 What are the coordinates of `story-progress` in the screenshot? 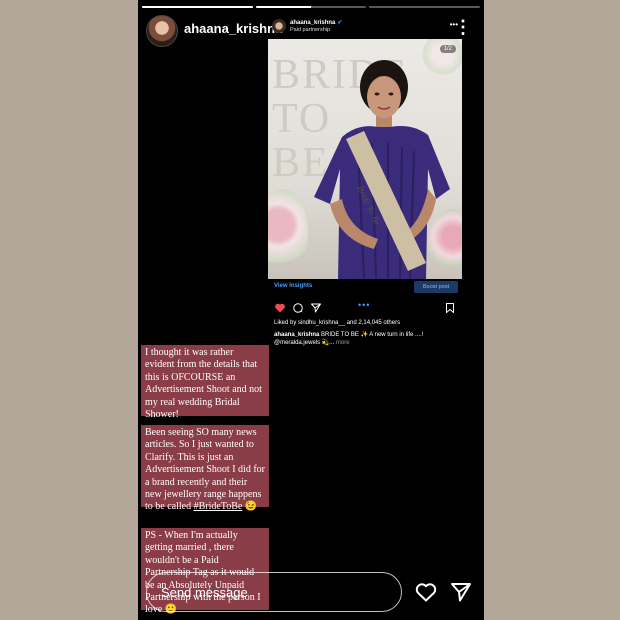 It's located at (311, 7).